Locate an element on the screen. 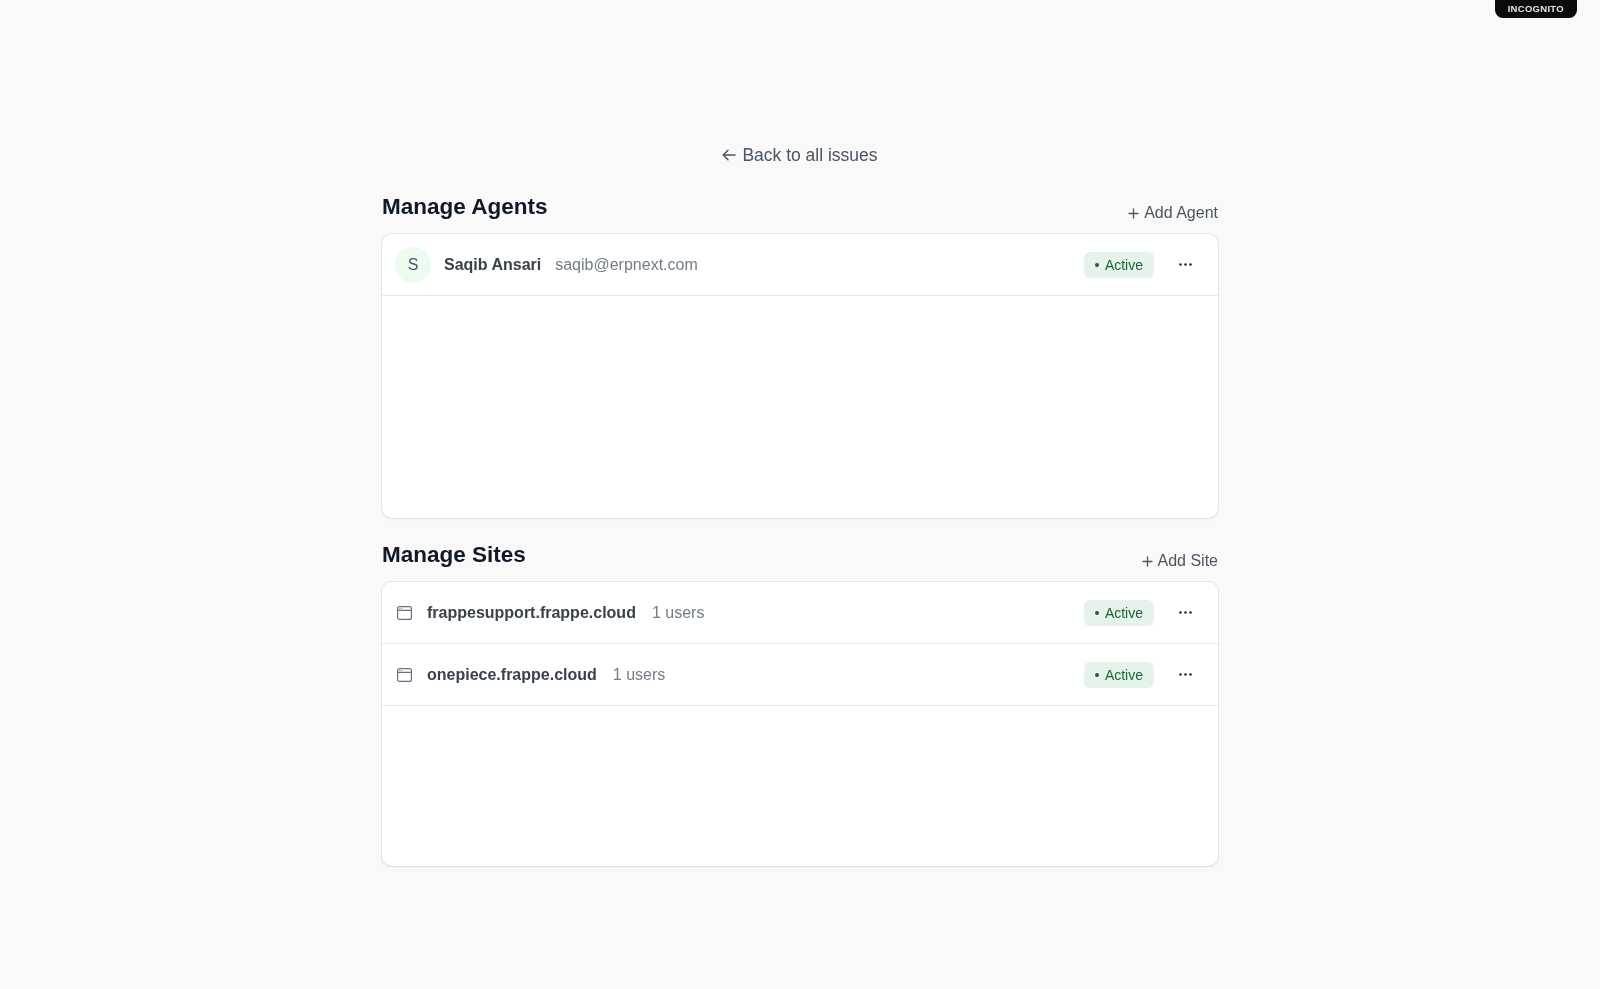  agent-email: saqib@erpnext.com is located at coordinates (626, 264).